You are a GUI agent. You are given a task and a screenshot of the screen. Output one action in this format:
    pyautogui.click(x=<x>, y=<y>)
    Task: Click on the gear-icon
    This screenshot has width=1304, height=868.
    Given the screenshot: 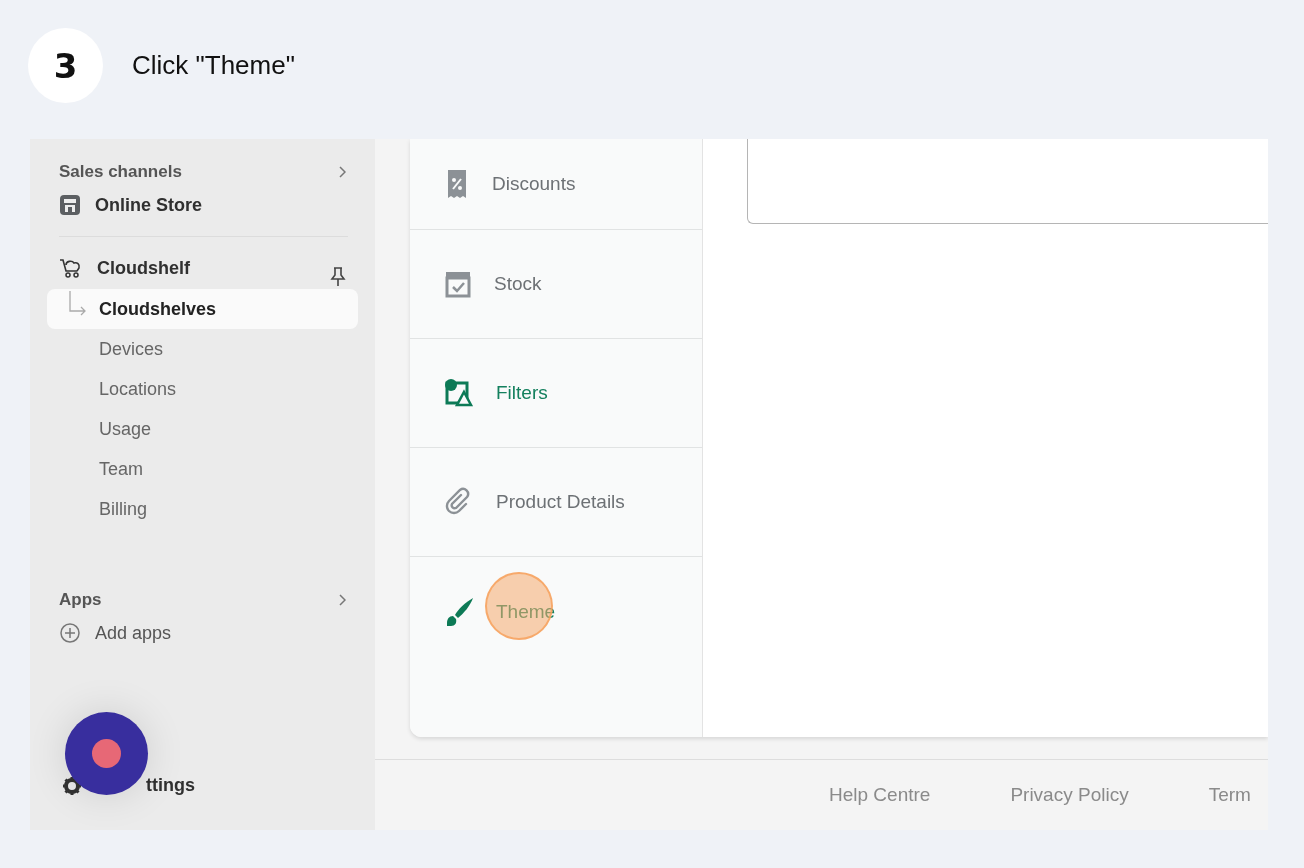 What is the action you would take?
    pyautogui.click(x=72, y=785)
    